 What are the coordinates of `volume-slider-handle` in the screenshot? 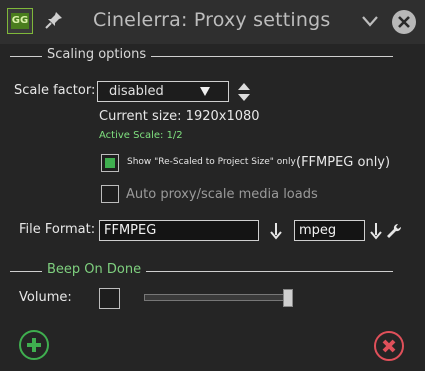 It's located at (288, 298).